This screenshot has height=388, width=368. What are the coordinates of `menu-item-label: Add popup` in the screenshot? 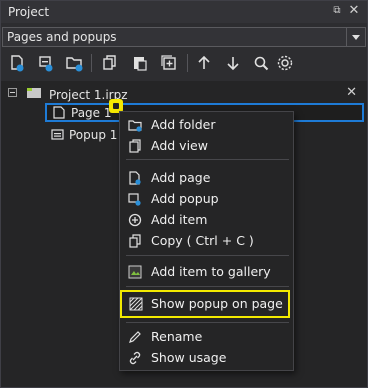 It's located at (185, 198).